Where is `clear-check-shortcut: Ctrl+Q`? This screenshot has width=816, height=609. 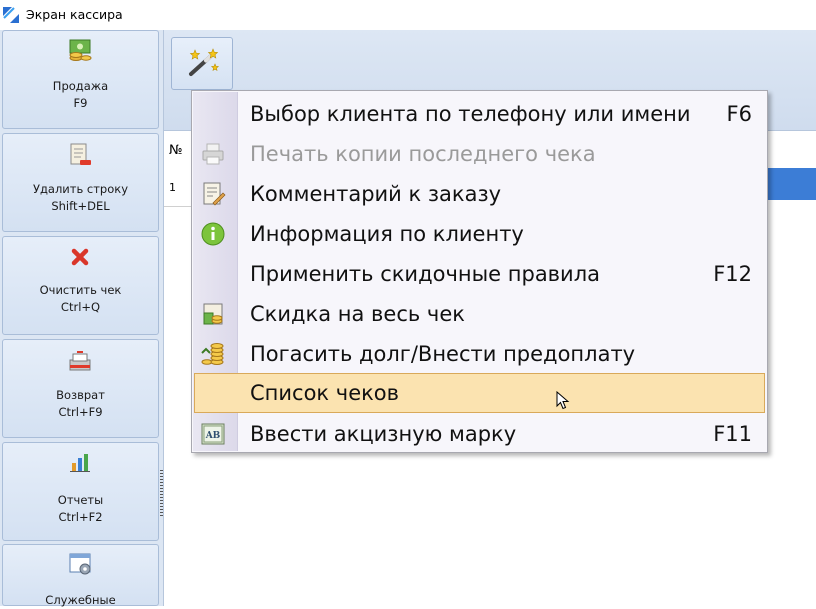 clear-check-shortcut: Ctrl+Q is located at coordinates (80, 307).